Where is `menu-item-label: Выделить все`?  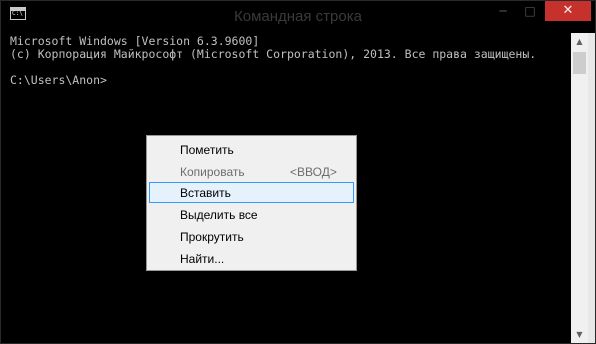
menu-item-label: Выделить все is located at coordinates (219, 215).